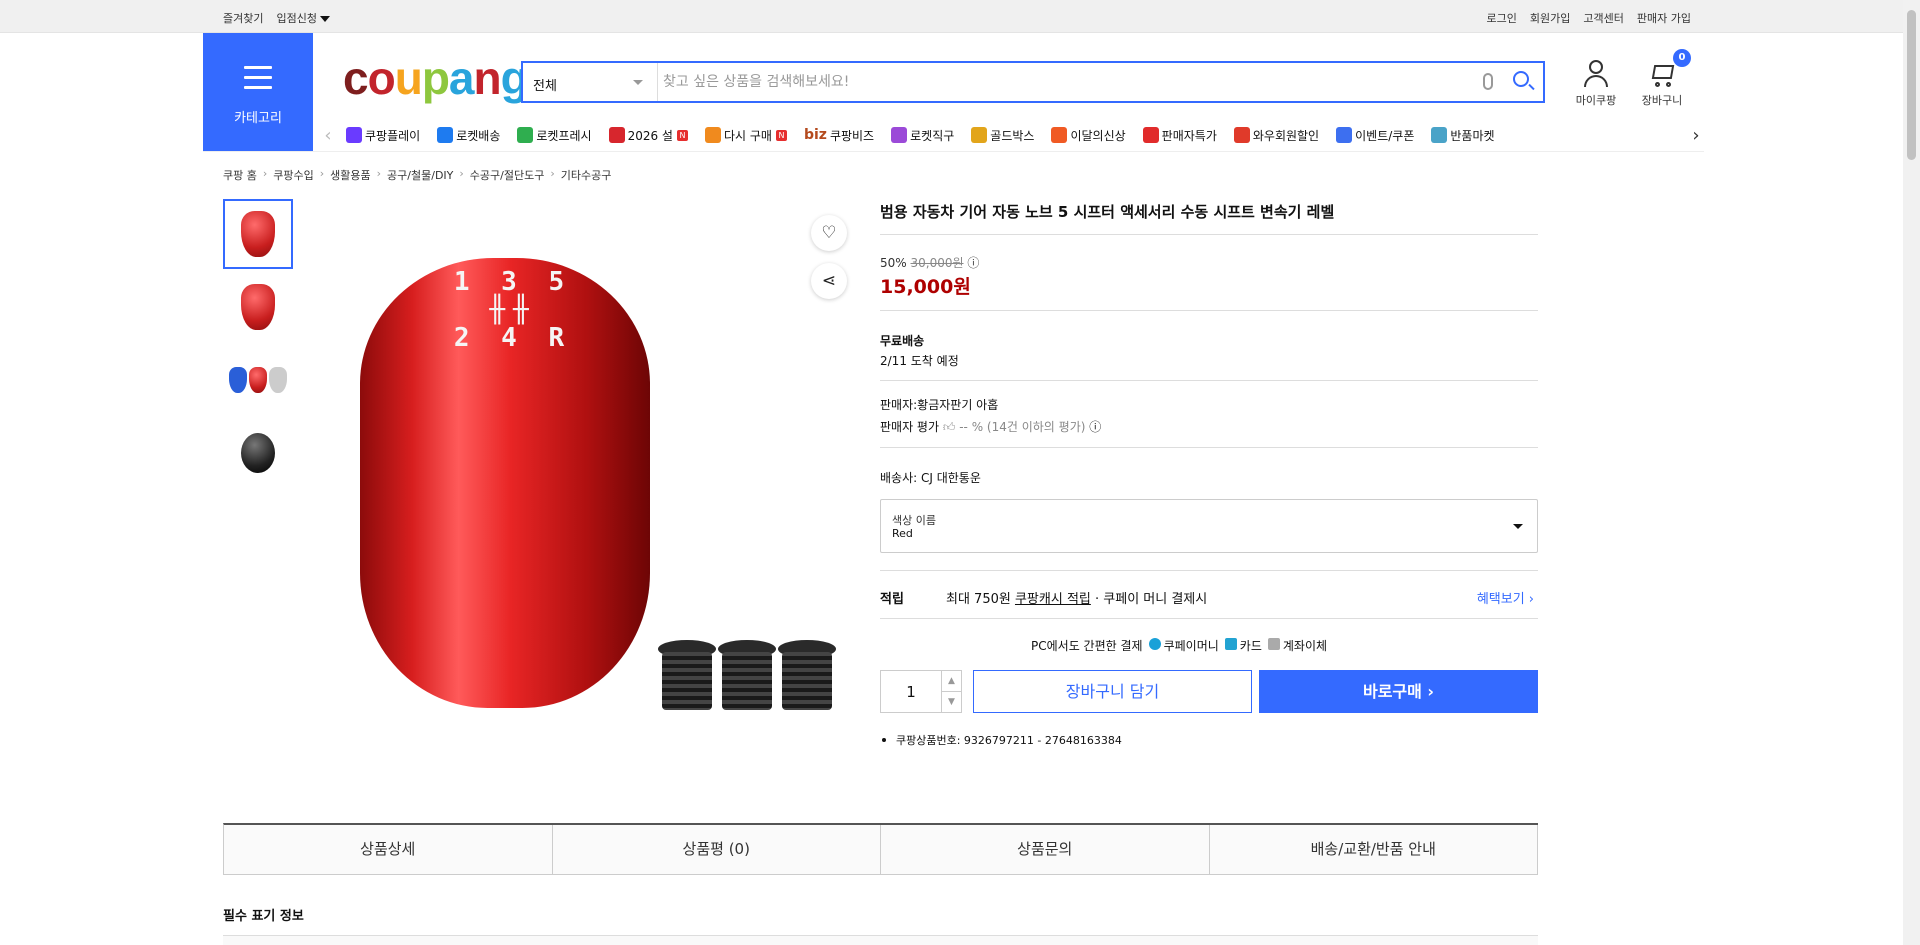 This screenshot has height=945, width=1920. I want to click on breadcrumb-item: 공구/철물/DIY, so click(420, 175).